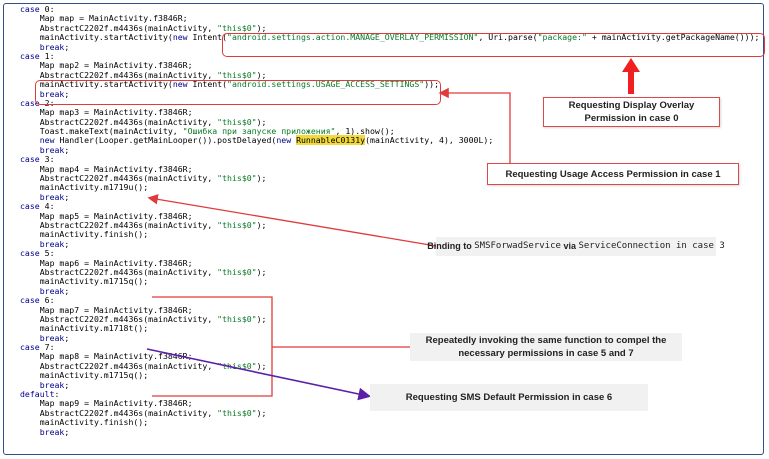 The width and height of the screenshot is (769, 459). What do you see at coordinates (697, 246) in the screenshot?
I see `binding-suffix: in case 3` at bounding box center [697, 246].